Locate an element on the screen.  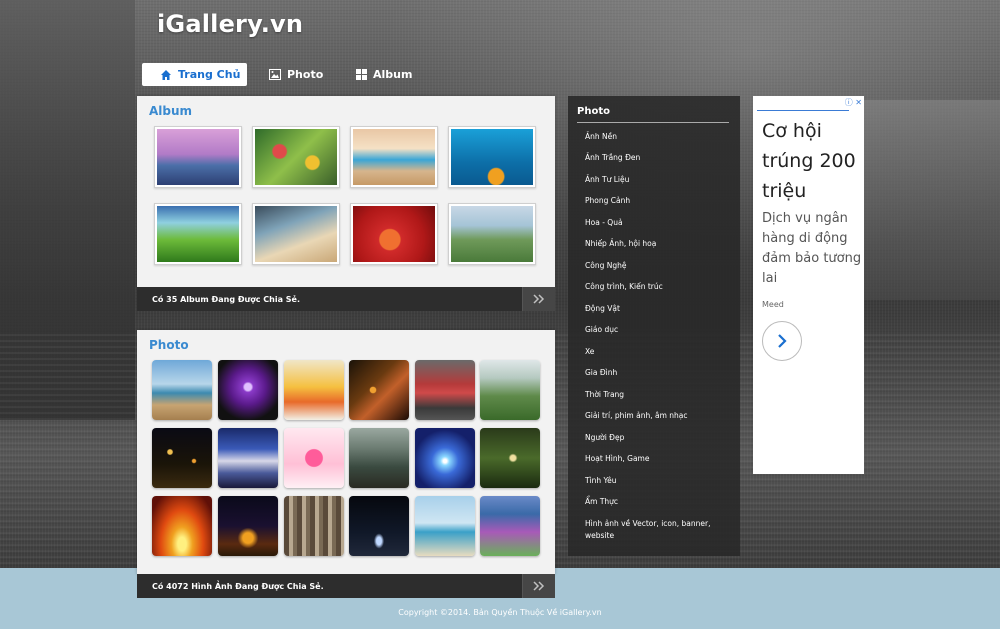
album-title: Album is located at coordinates (171, 111).